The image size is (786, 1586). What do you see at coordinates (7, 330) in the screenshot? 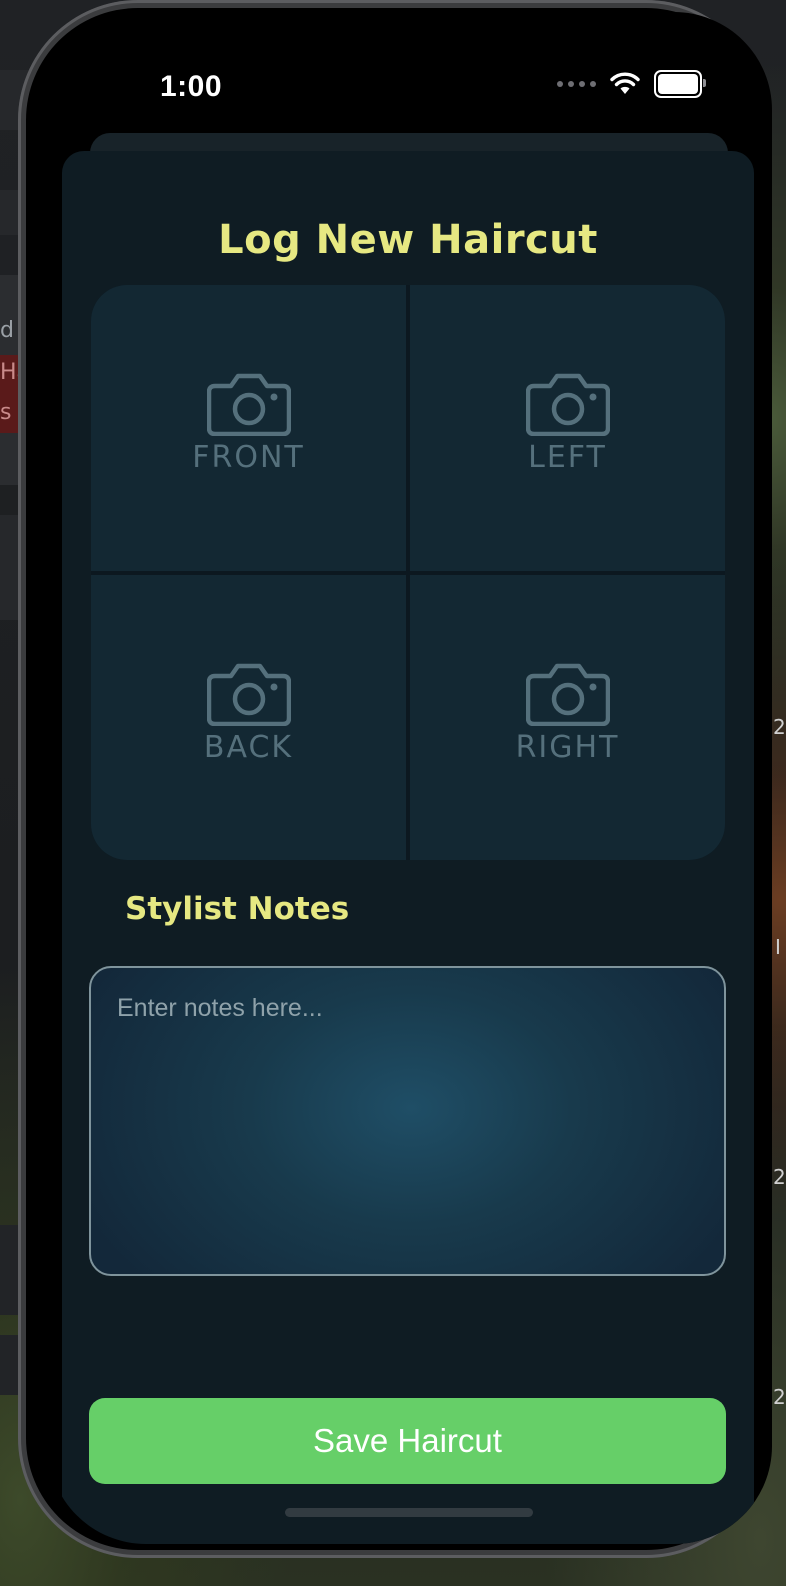
I see `background-window-text: d` at bounding box center [7, 330].